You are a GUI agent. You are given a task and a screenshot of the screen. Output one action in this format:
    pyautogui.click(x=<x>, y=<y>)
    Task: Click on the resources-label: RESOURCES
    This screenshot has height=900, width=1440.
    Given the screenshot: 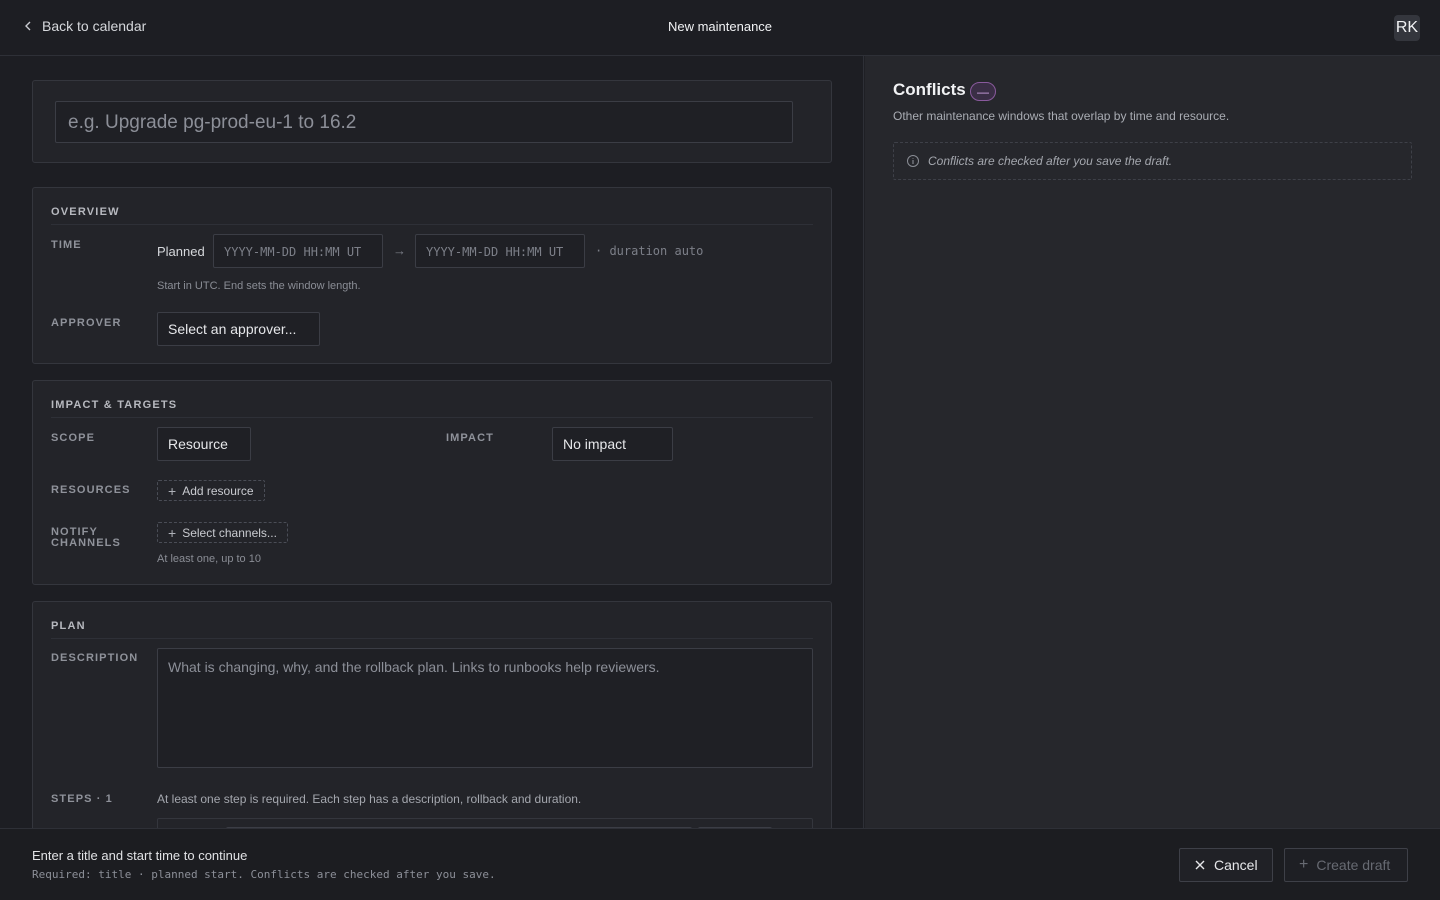 What is the action you would take?
    pyautogui.click(x=91, y=490)
    